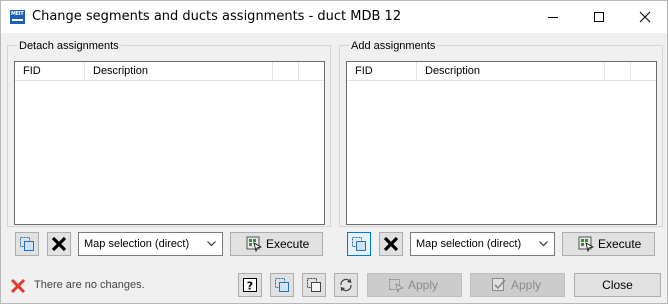  I want to click on close-button: Close, so click(617, 285).